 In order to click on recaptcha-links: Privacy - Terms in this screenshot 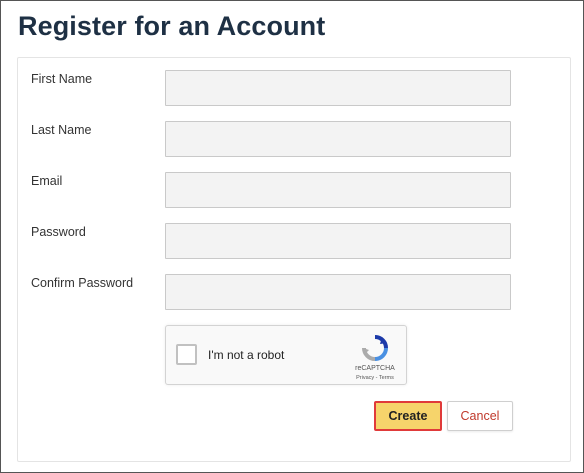, I will do `click(375, 378)`.